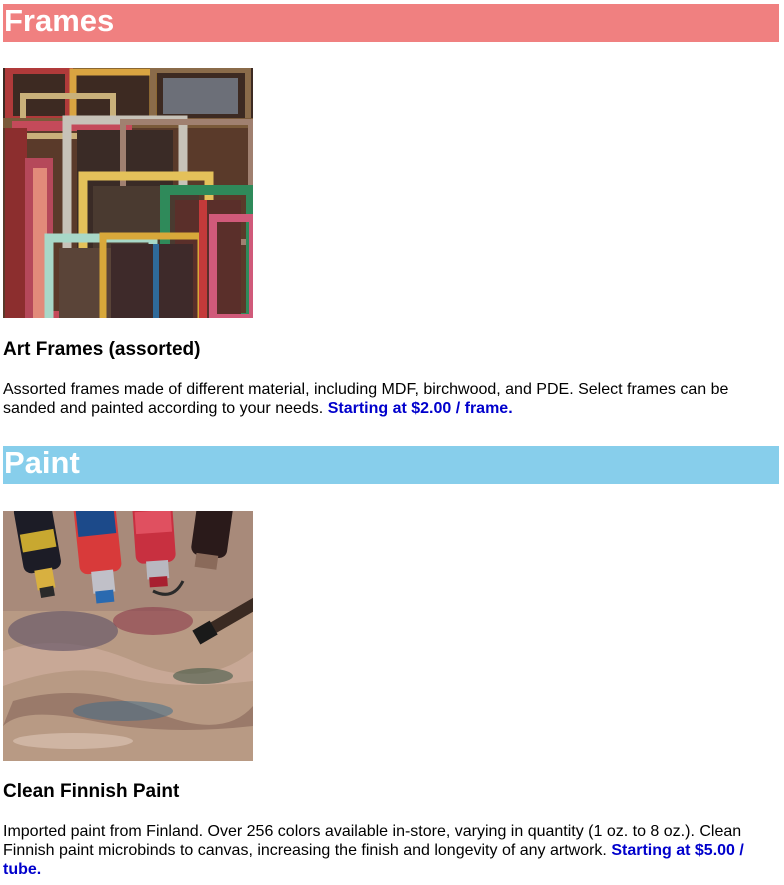  I want to click on frames-product-title: Art Frames (assorted), so click(102, 349).